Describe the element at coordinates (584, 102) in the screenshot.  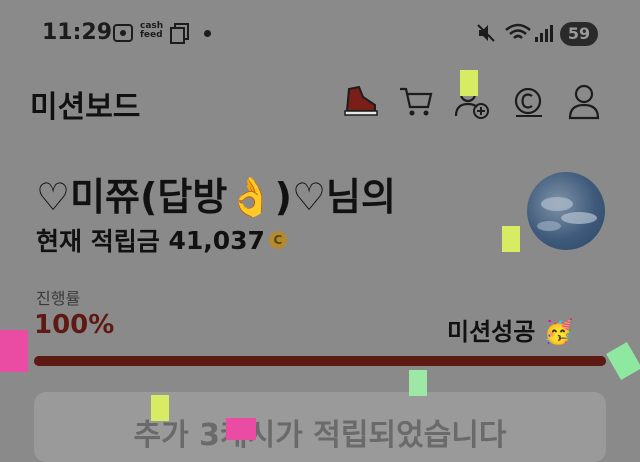
I see `profile-icon` at that location.